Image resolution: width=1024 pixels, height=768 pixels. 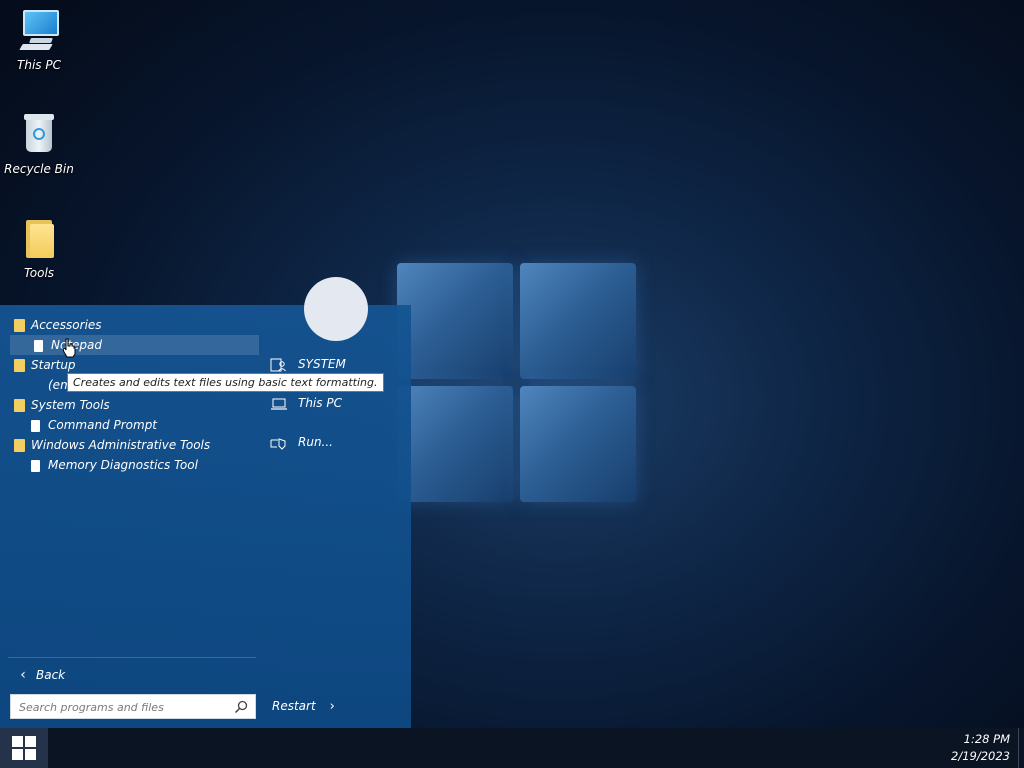 I want to click on show-desktop-button, so click(x=1021, y=748).